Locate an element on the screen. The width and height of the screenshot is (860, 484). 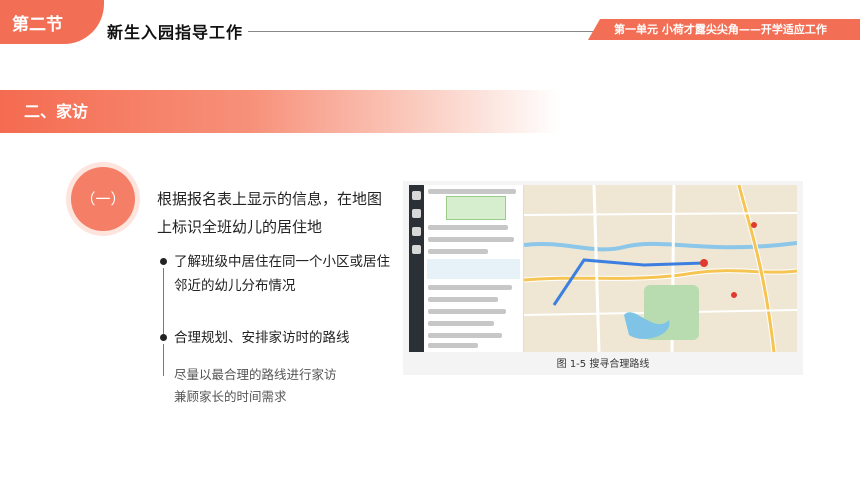
section-badge: 第二节 is located at coordinates (52, 22).